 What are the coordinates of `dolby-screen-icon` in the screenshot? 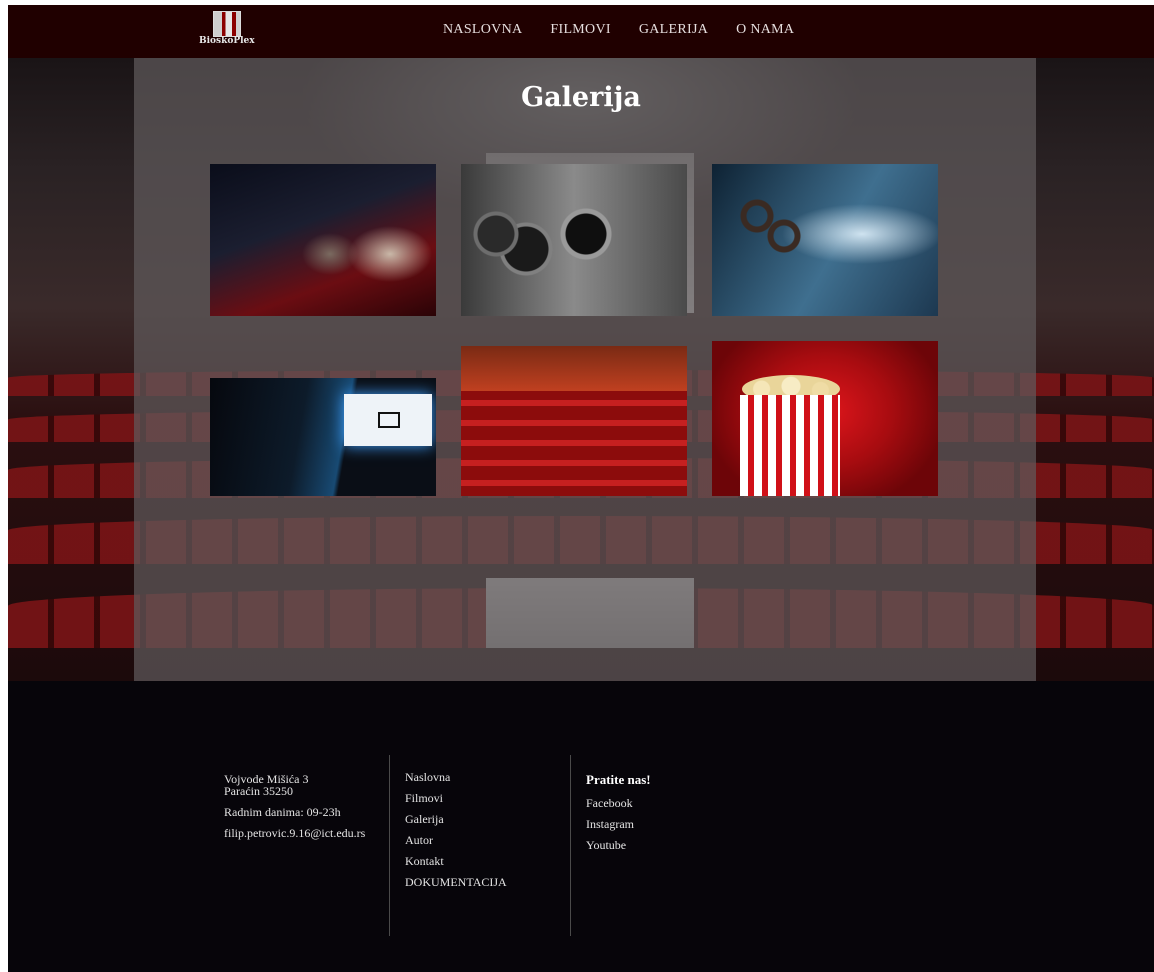 It's located at (388, 420).